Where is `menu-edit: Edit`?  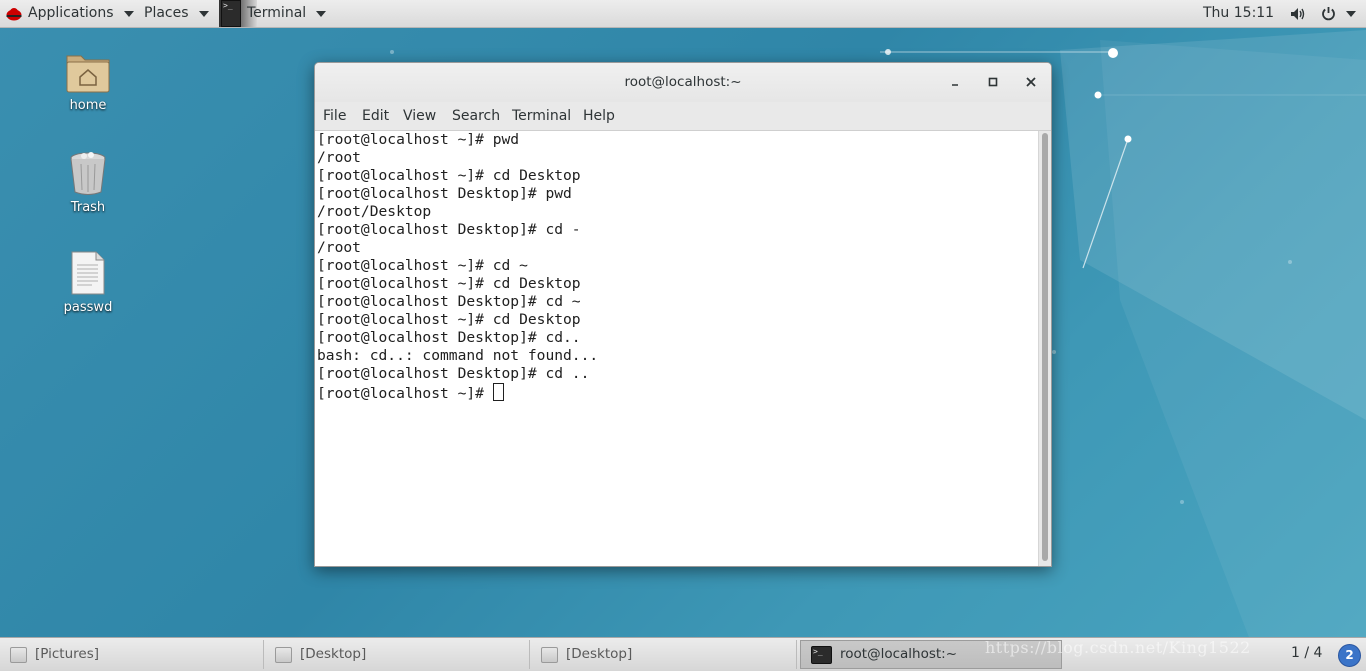 menu-edit: Edit is located at coordinates (375, 116).